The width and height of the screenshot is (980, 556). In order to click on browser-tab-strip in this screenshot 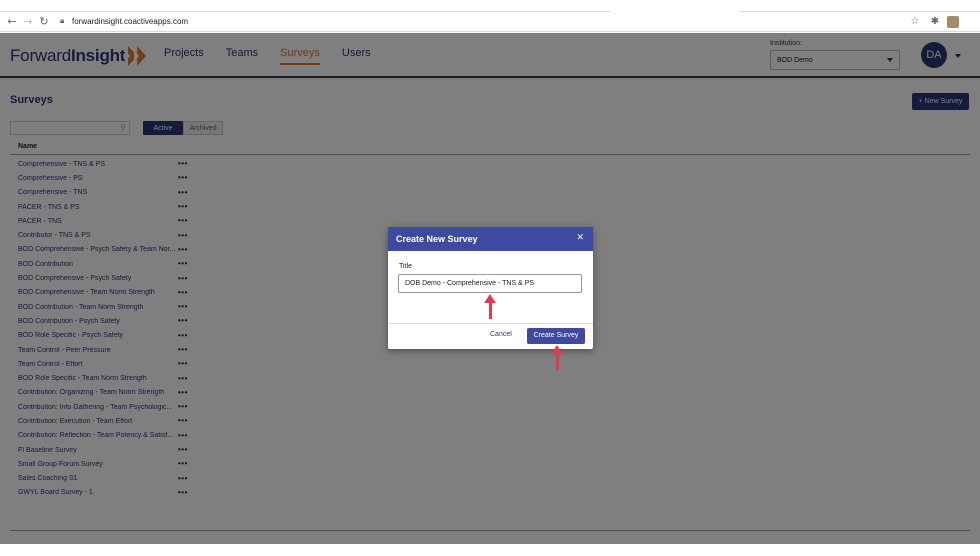, I will do `click(490, 6)`.